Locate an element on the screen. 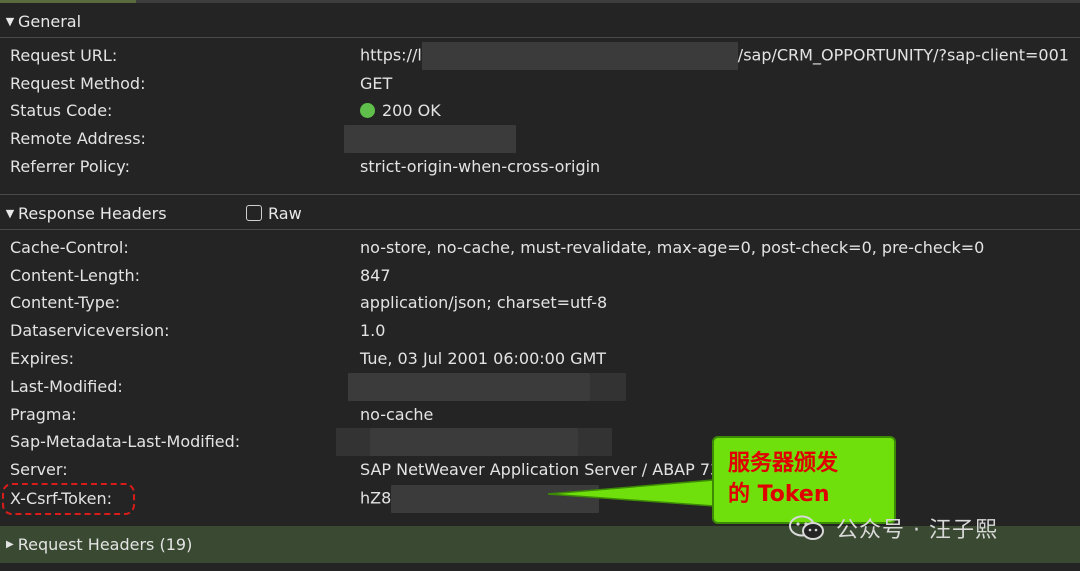  header-key: Cache-Control: is located at coordinates (69, 247).